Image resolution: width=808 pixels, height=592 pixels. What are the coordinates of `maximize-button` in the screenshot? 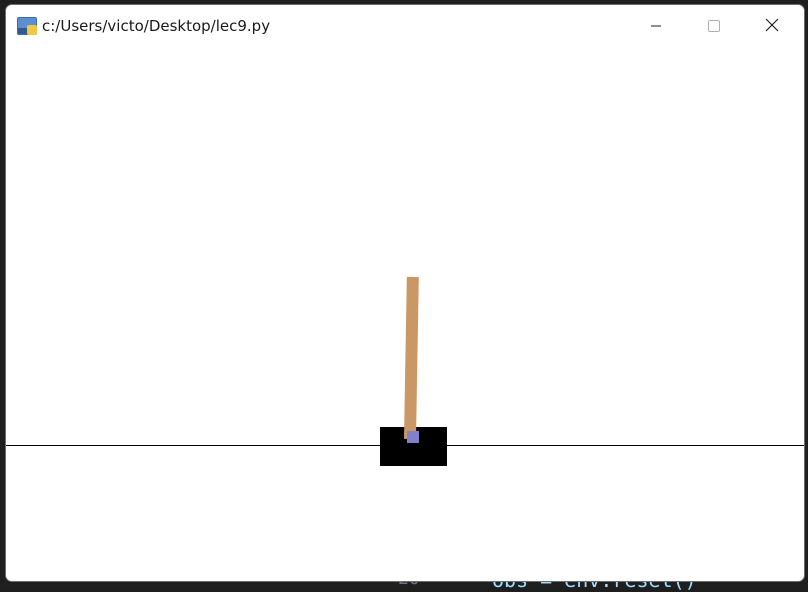 It's located at (714, 26).